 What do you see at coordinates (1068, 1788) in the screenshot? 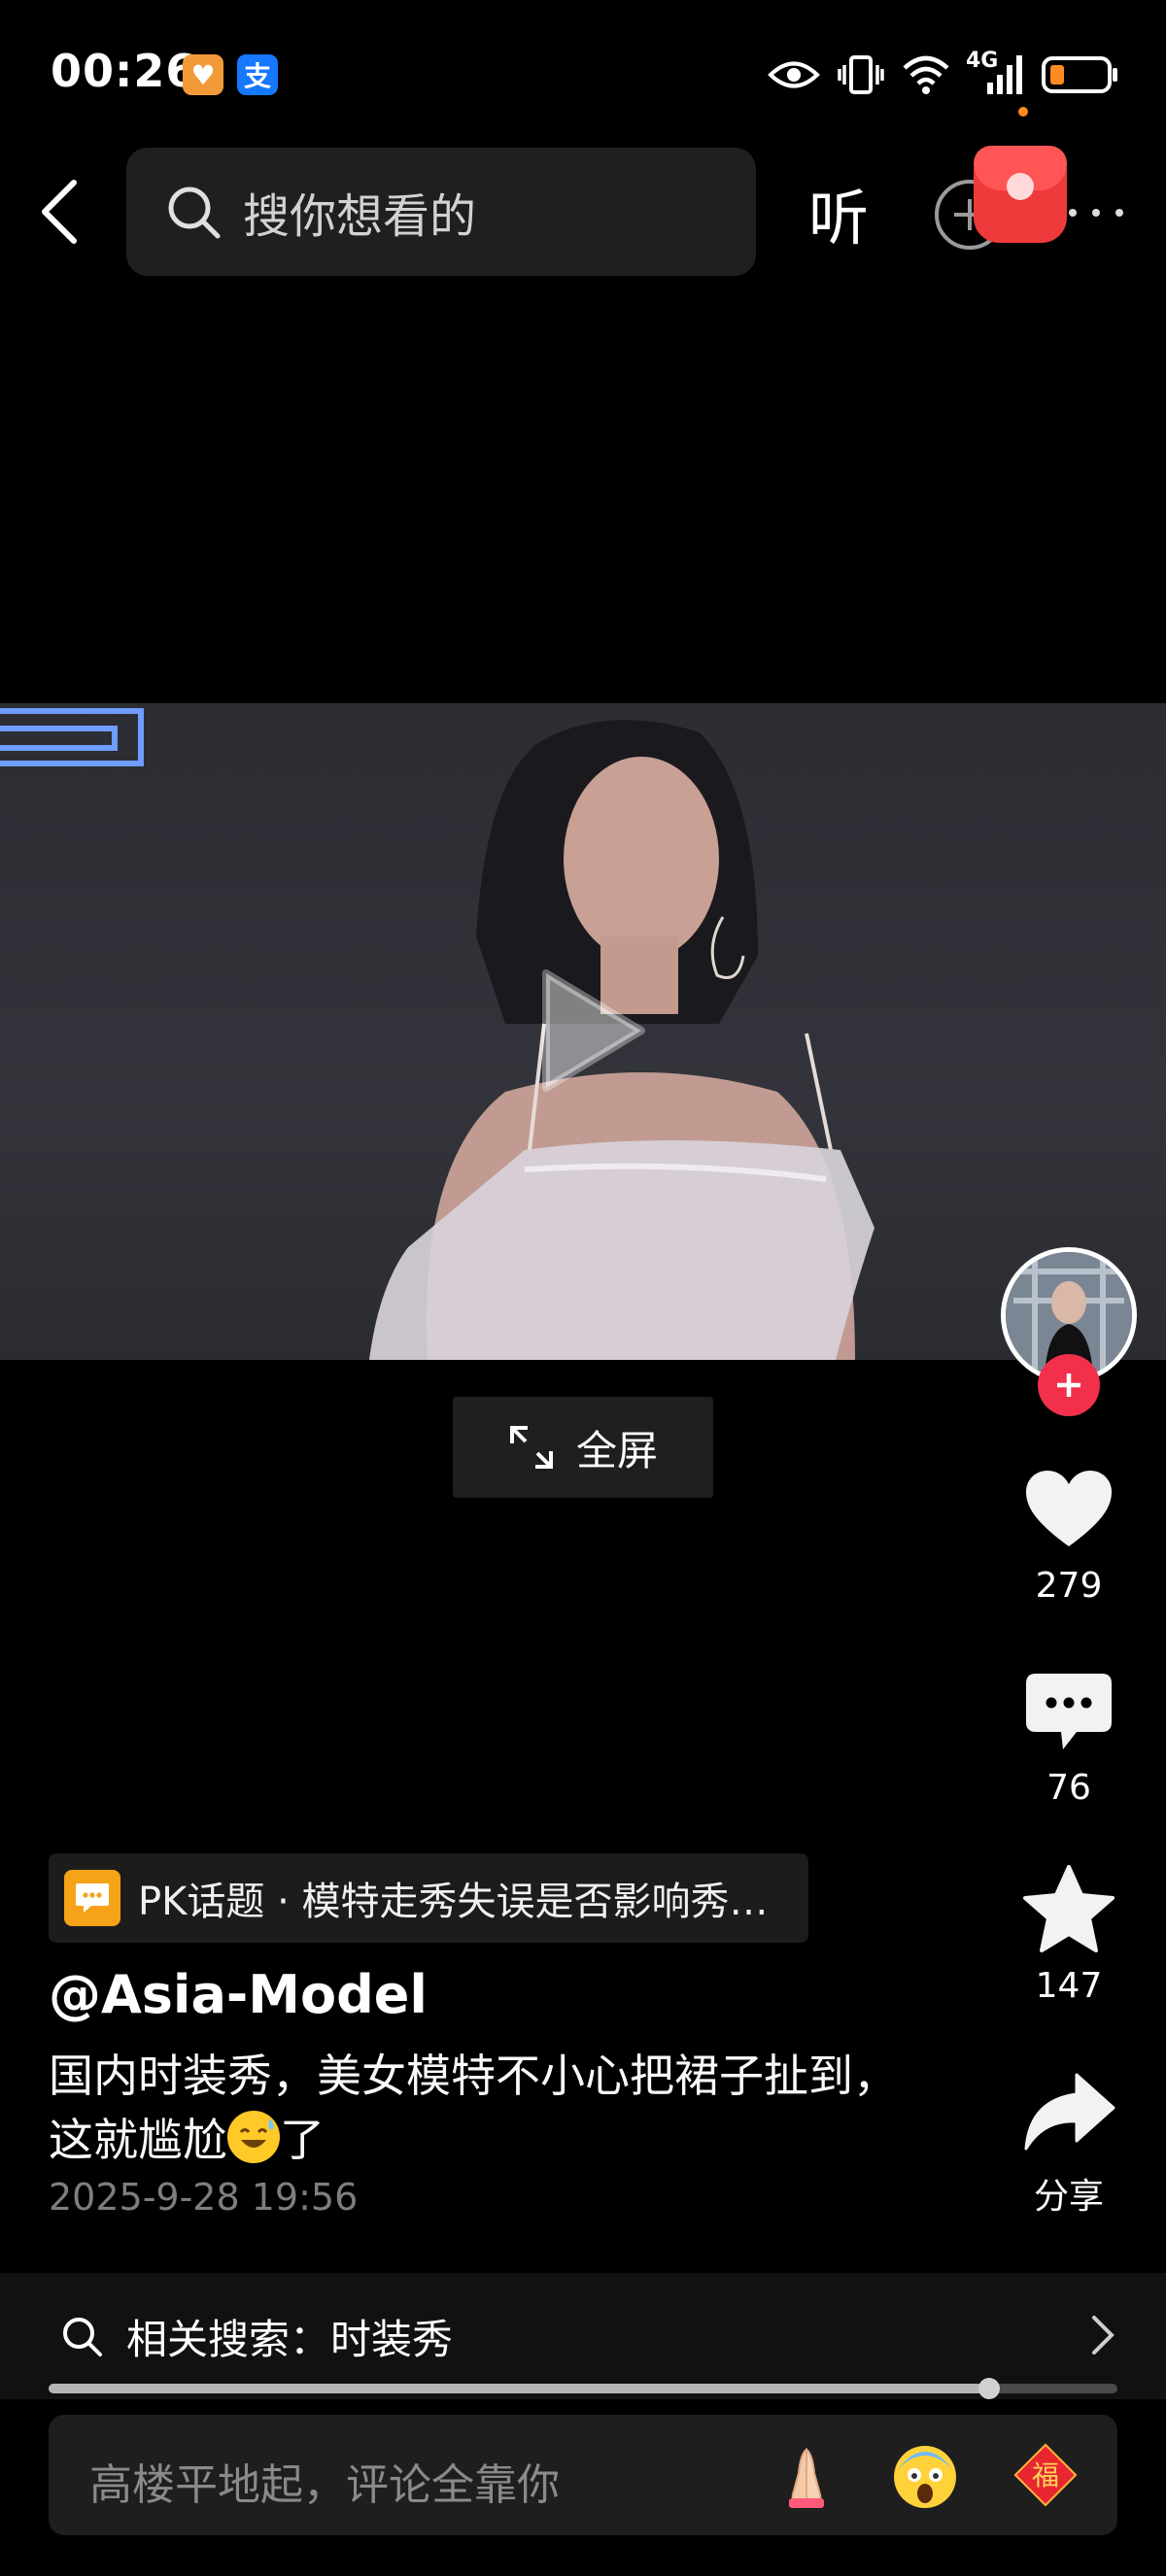
I see `comment-count: 76` at bounding box center [1068, 1788].